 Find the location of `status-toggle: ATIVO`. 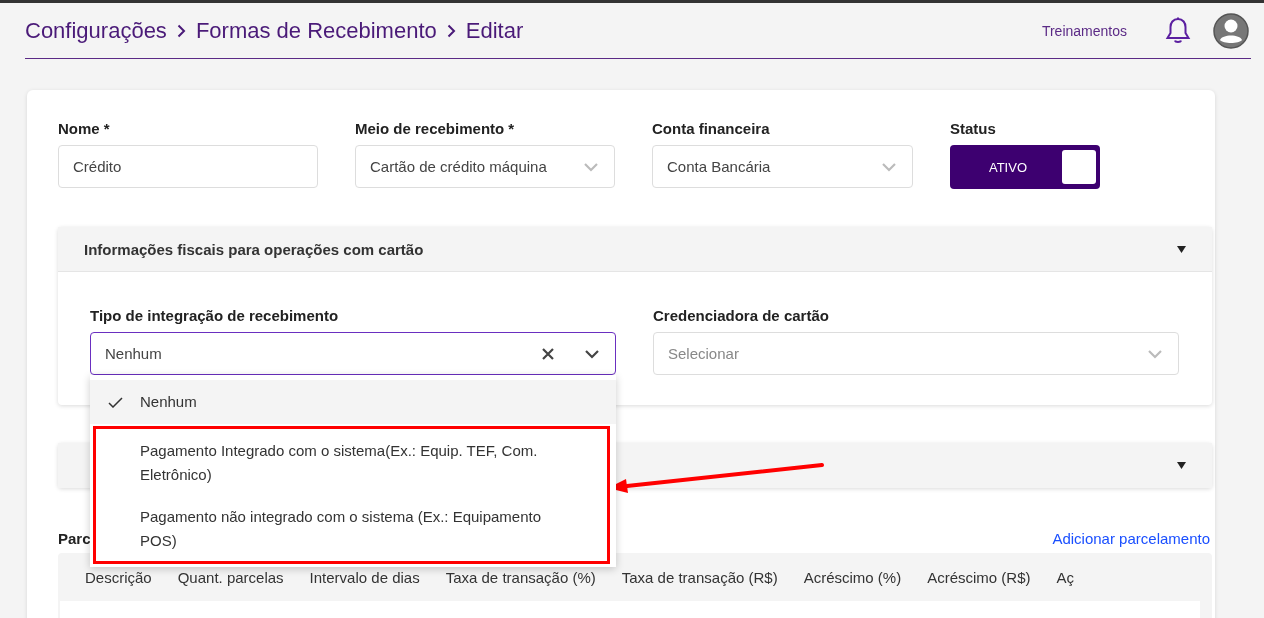

status-toggle: ATIVO is located at coordinates (1025, 167).